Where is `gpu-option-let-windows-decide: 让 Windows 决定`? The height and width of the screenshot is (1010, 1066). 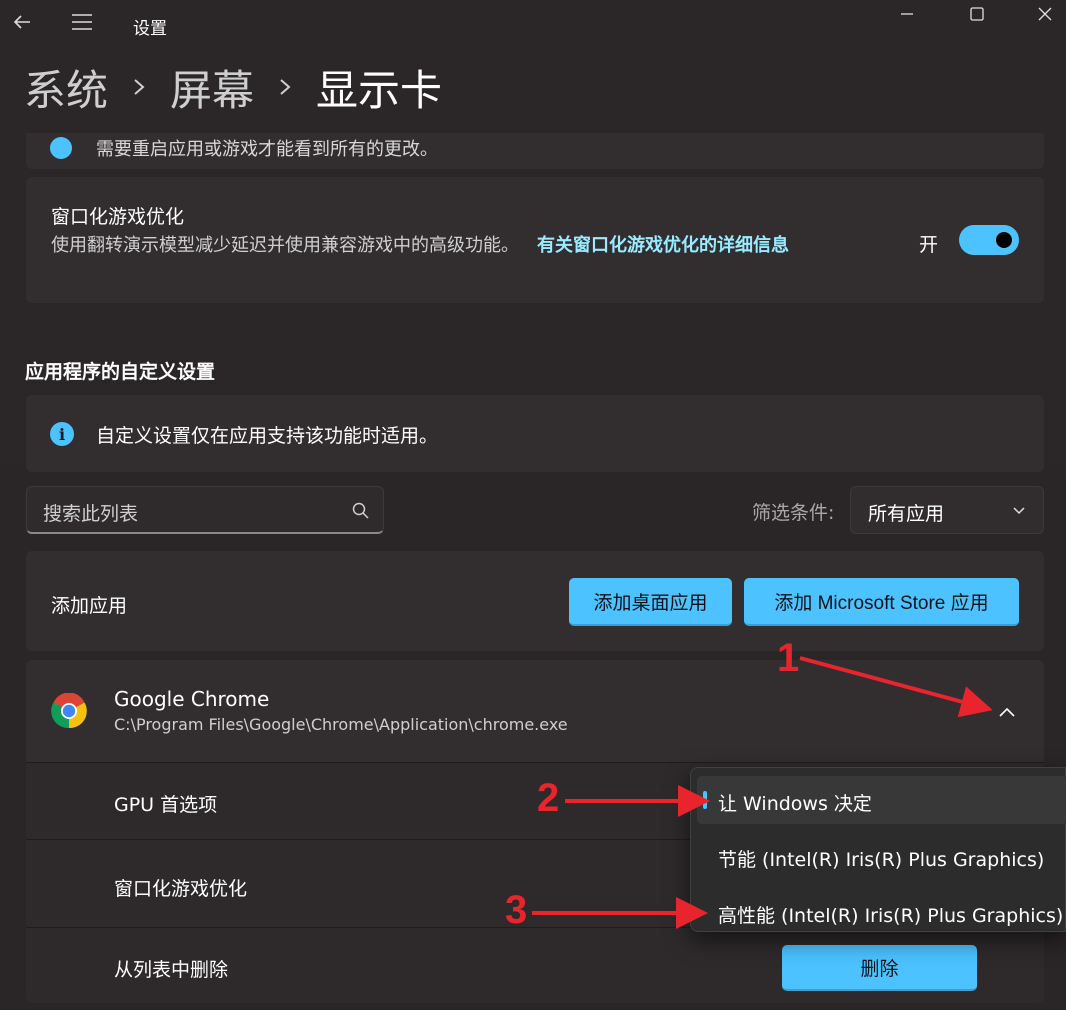 gpu-option-let-windows-decide: 让 Windows 决定 is located at coordinates (881, 800).